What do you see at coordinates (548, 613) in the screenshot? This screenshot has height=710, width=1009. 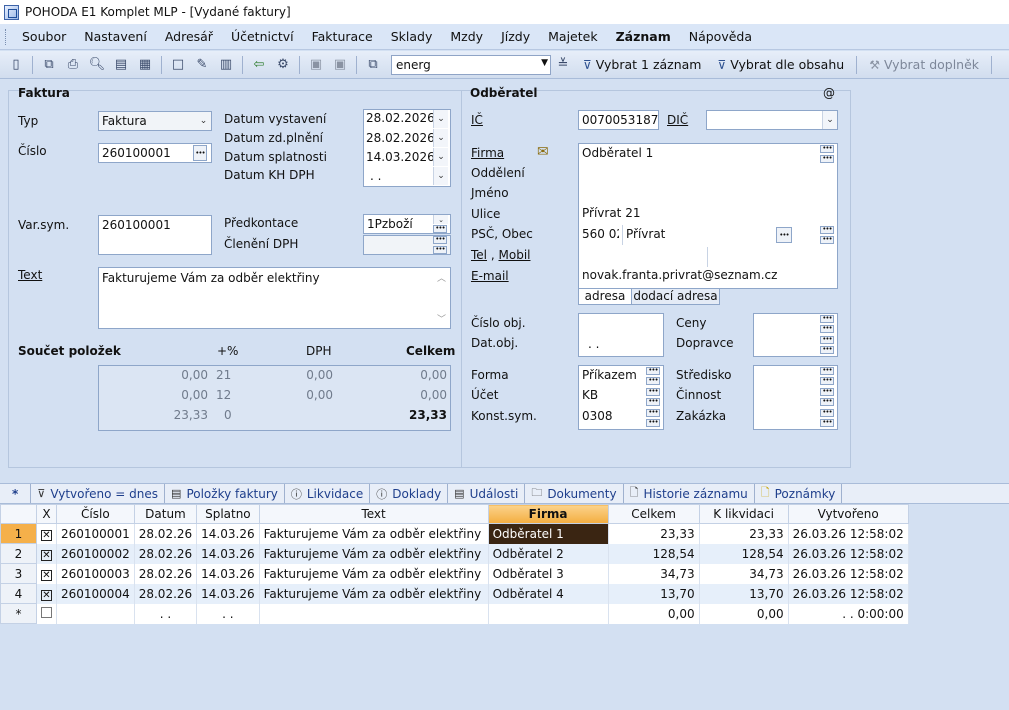 I see `cell-firma` at bounding box center [548, 613].